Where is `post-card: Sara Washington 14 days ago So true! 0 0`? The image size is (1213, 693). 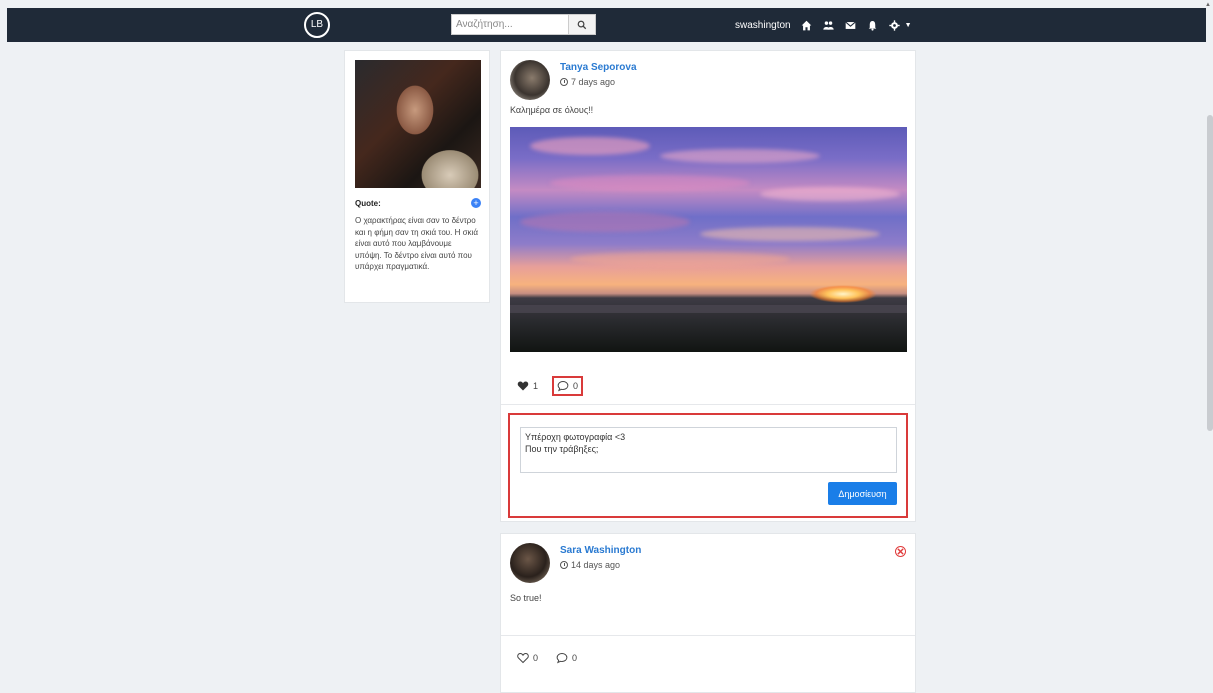
post-card: Sara Washington 14 days ago So true! 0 0 is located at coordinates (708, 613).